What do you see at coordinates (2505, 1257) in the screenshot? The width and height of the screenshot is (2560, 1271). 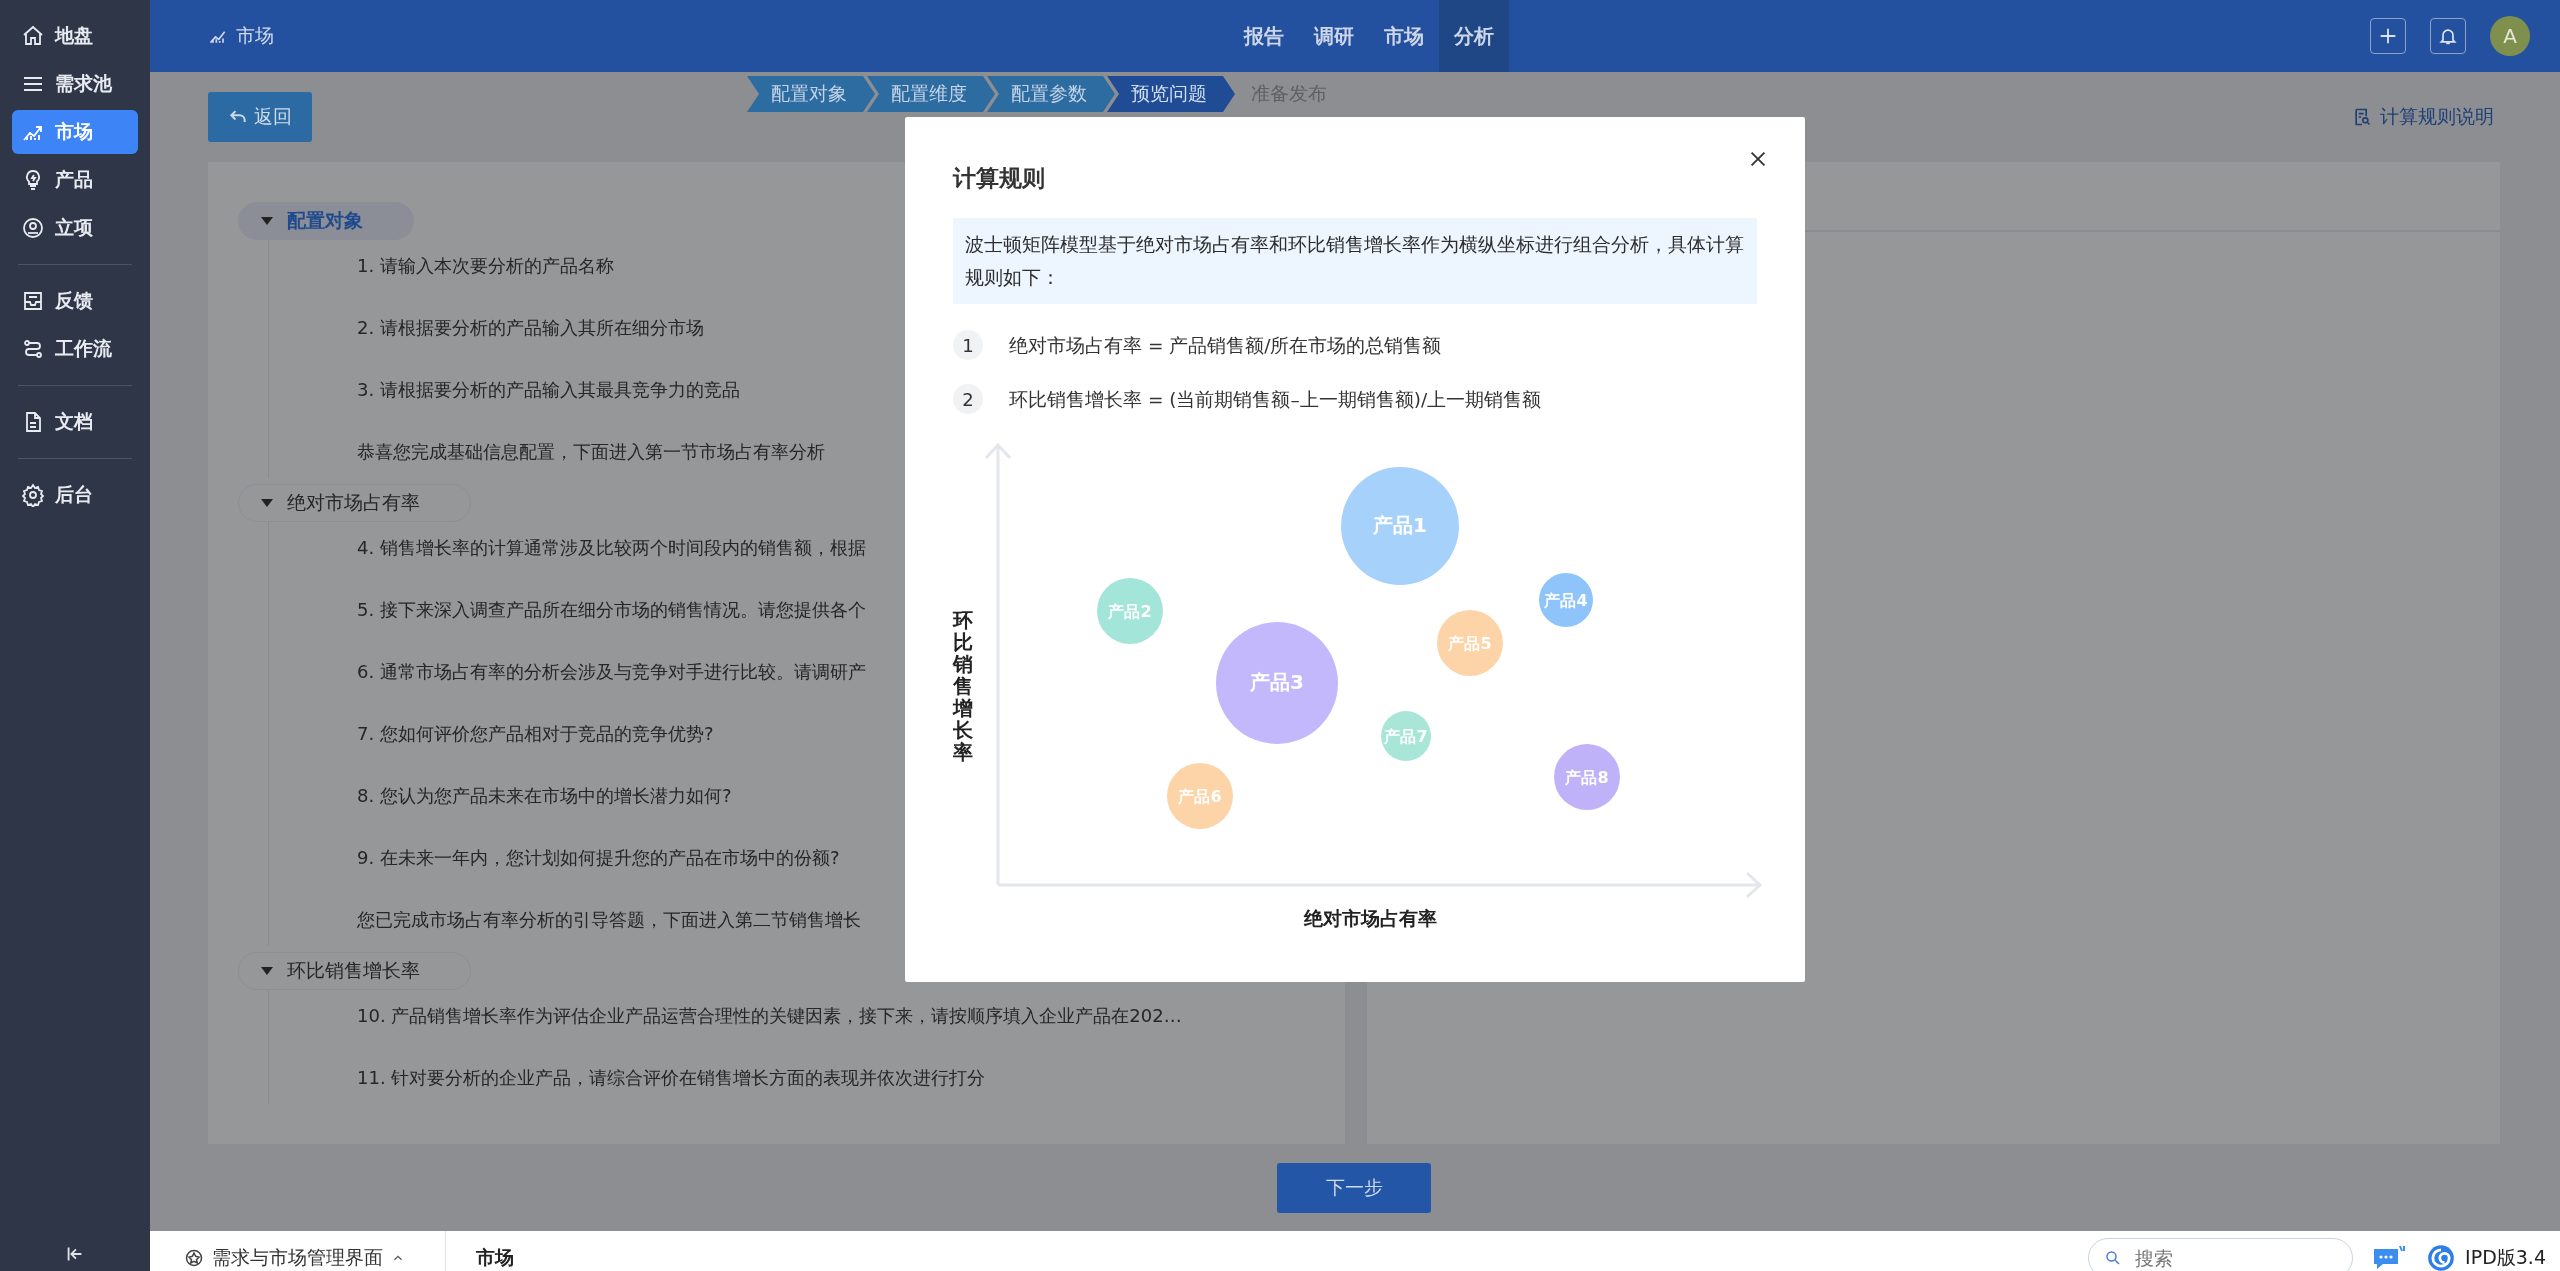 I see `version-label: IPD版3.4` at bounding box center [2505, 1257].